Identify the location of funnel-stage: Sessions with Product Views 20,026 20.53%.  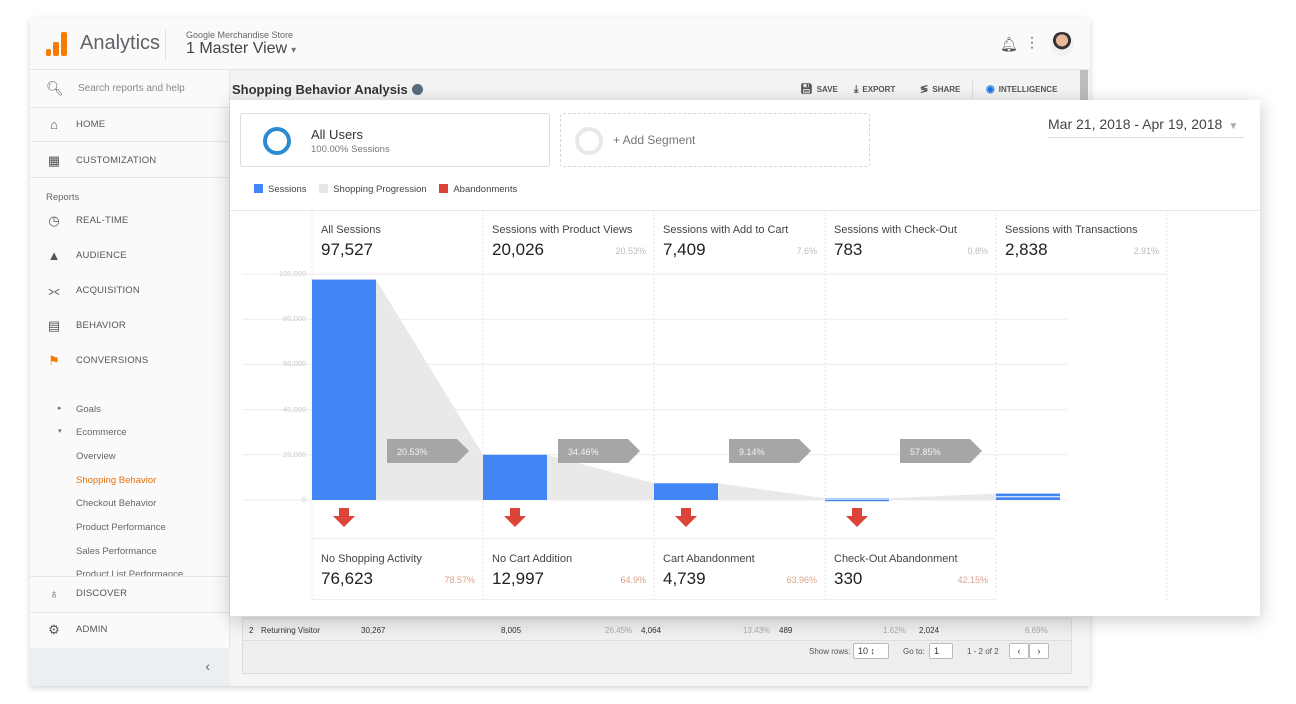
(568, 242).